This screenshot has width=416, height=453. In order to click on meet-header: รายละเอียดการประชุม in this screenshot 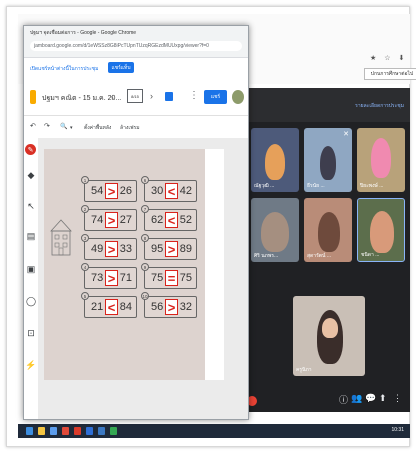, I will do `click(328, 105)`.